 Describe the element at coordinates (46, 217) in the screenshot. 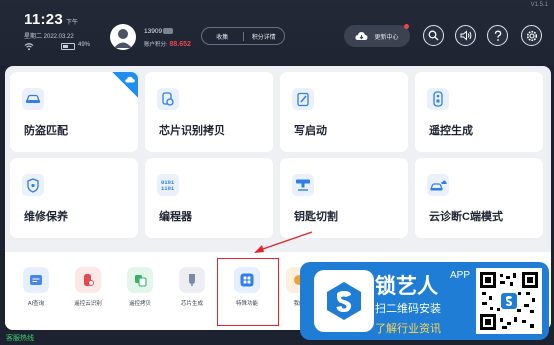

I see `card-label: 维修保养` at that location.